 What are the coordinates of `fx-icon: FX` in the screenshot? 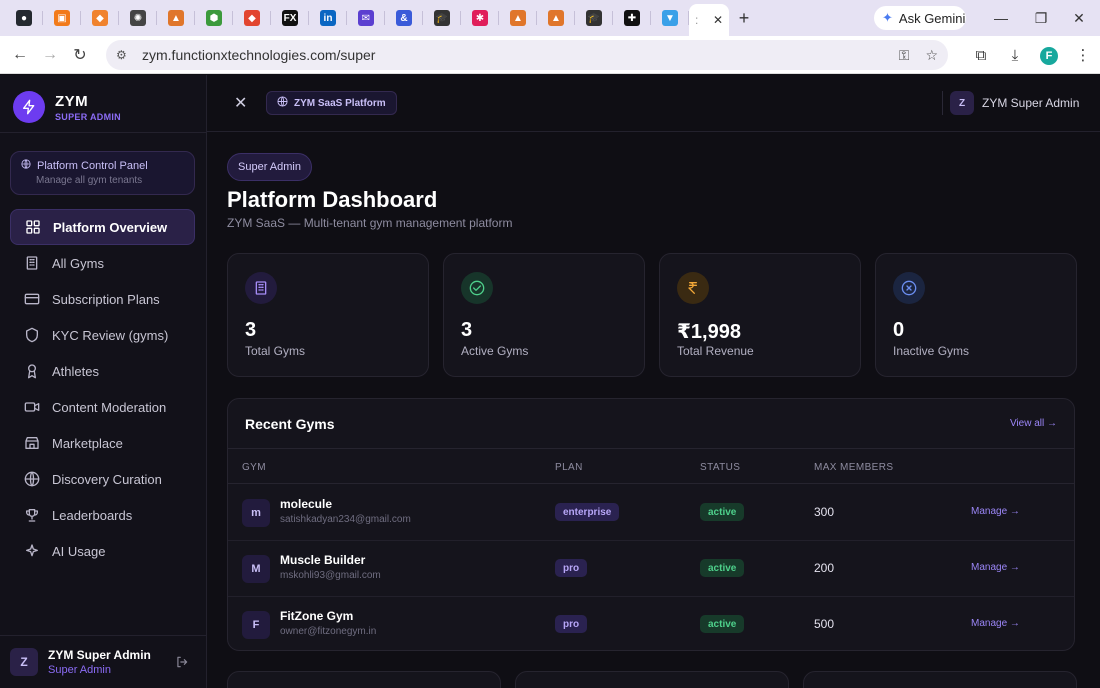 It's located at (290, 18).